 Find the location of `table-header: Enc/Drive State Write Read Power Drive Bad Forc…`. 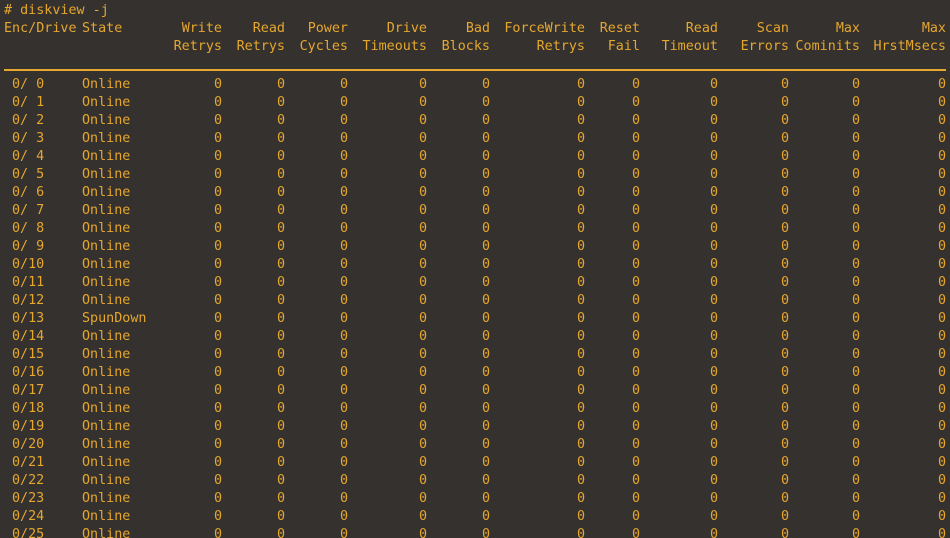

table-header: Enc/Drive State Write Read Power Drive Bad Forc… is located at coordinates (475, 38).